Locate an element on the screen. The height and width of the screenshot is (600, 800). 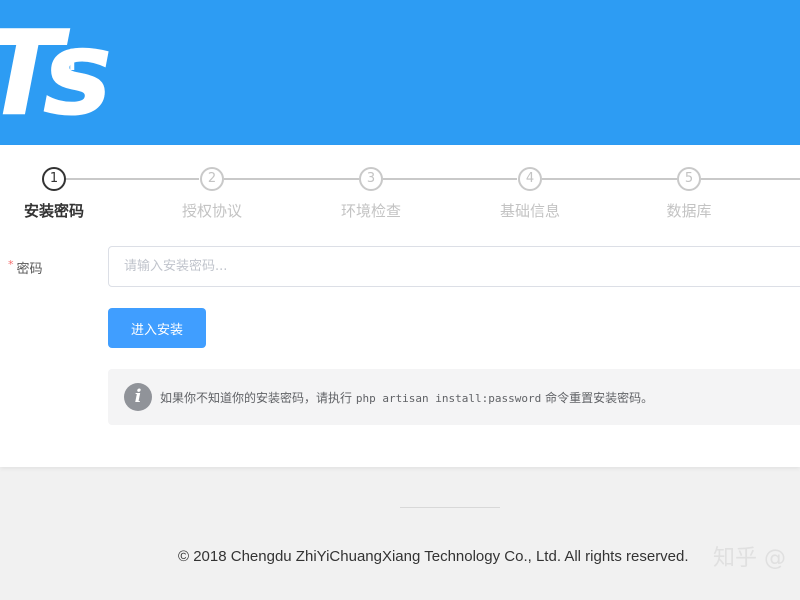
footer-divider is located at coordinates (450, 507).